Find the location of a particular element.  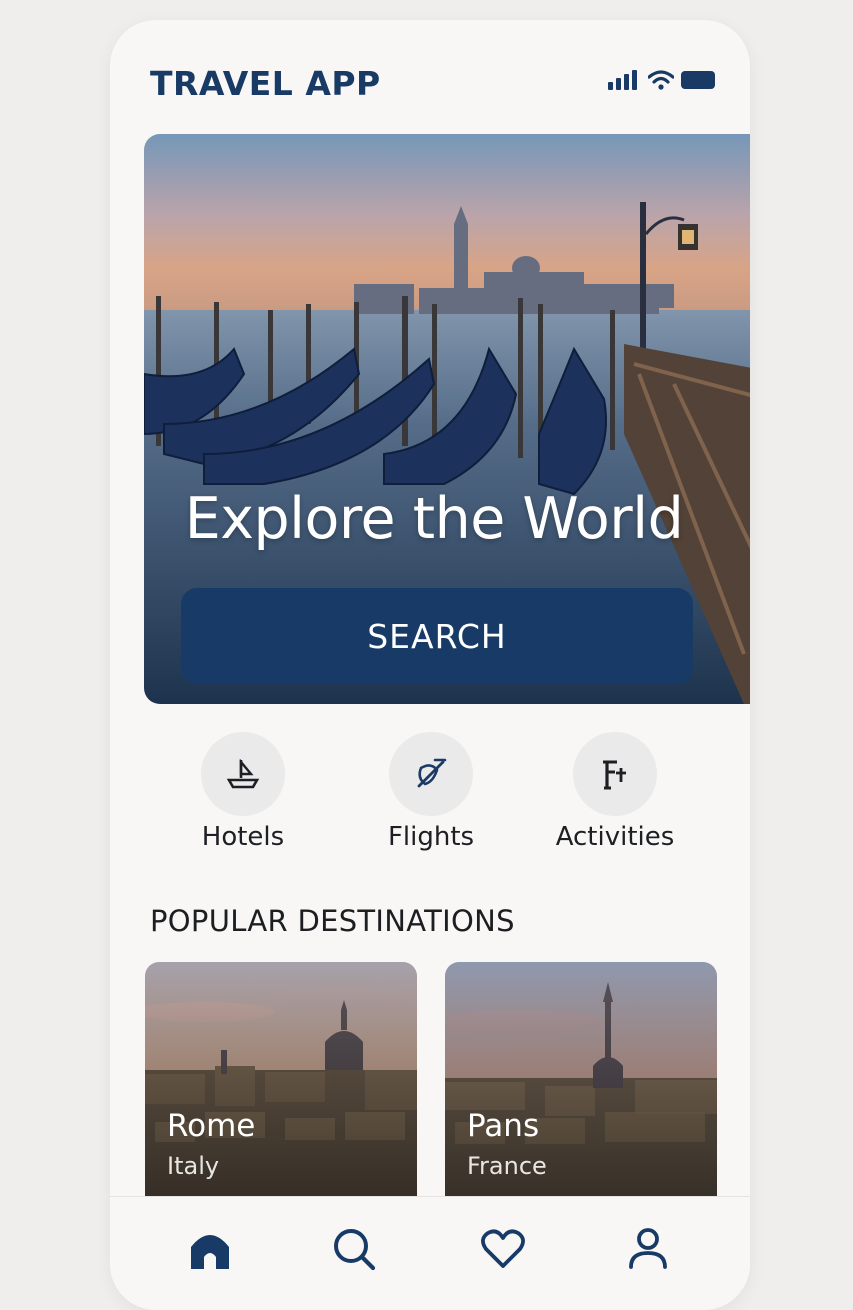

section-title: POPULAR DESTINATIONS is located at coordinates (332, 921).